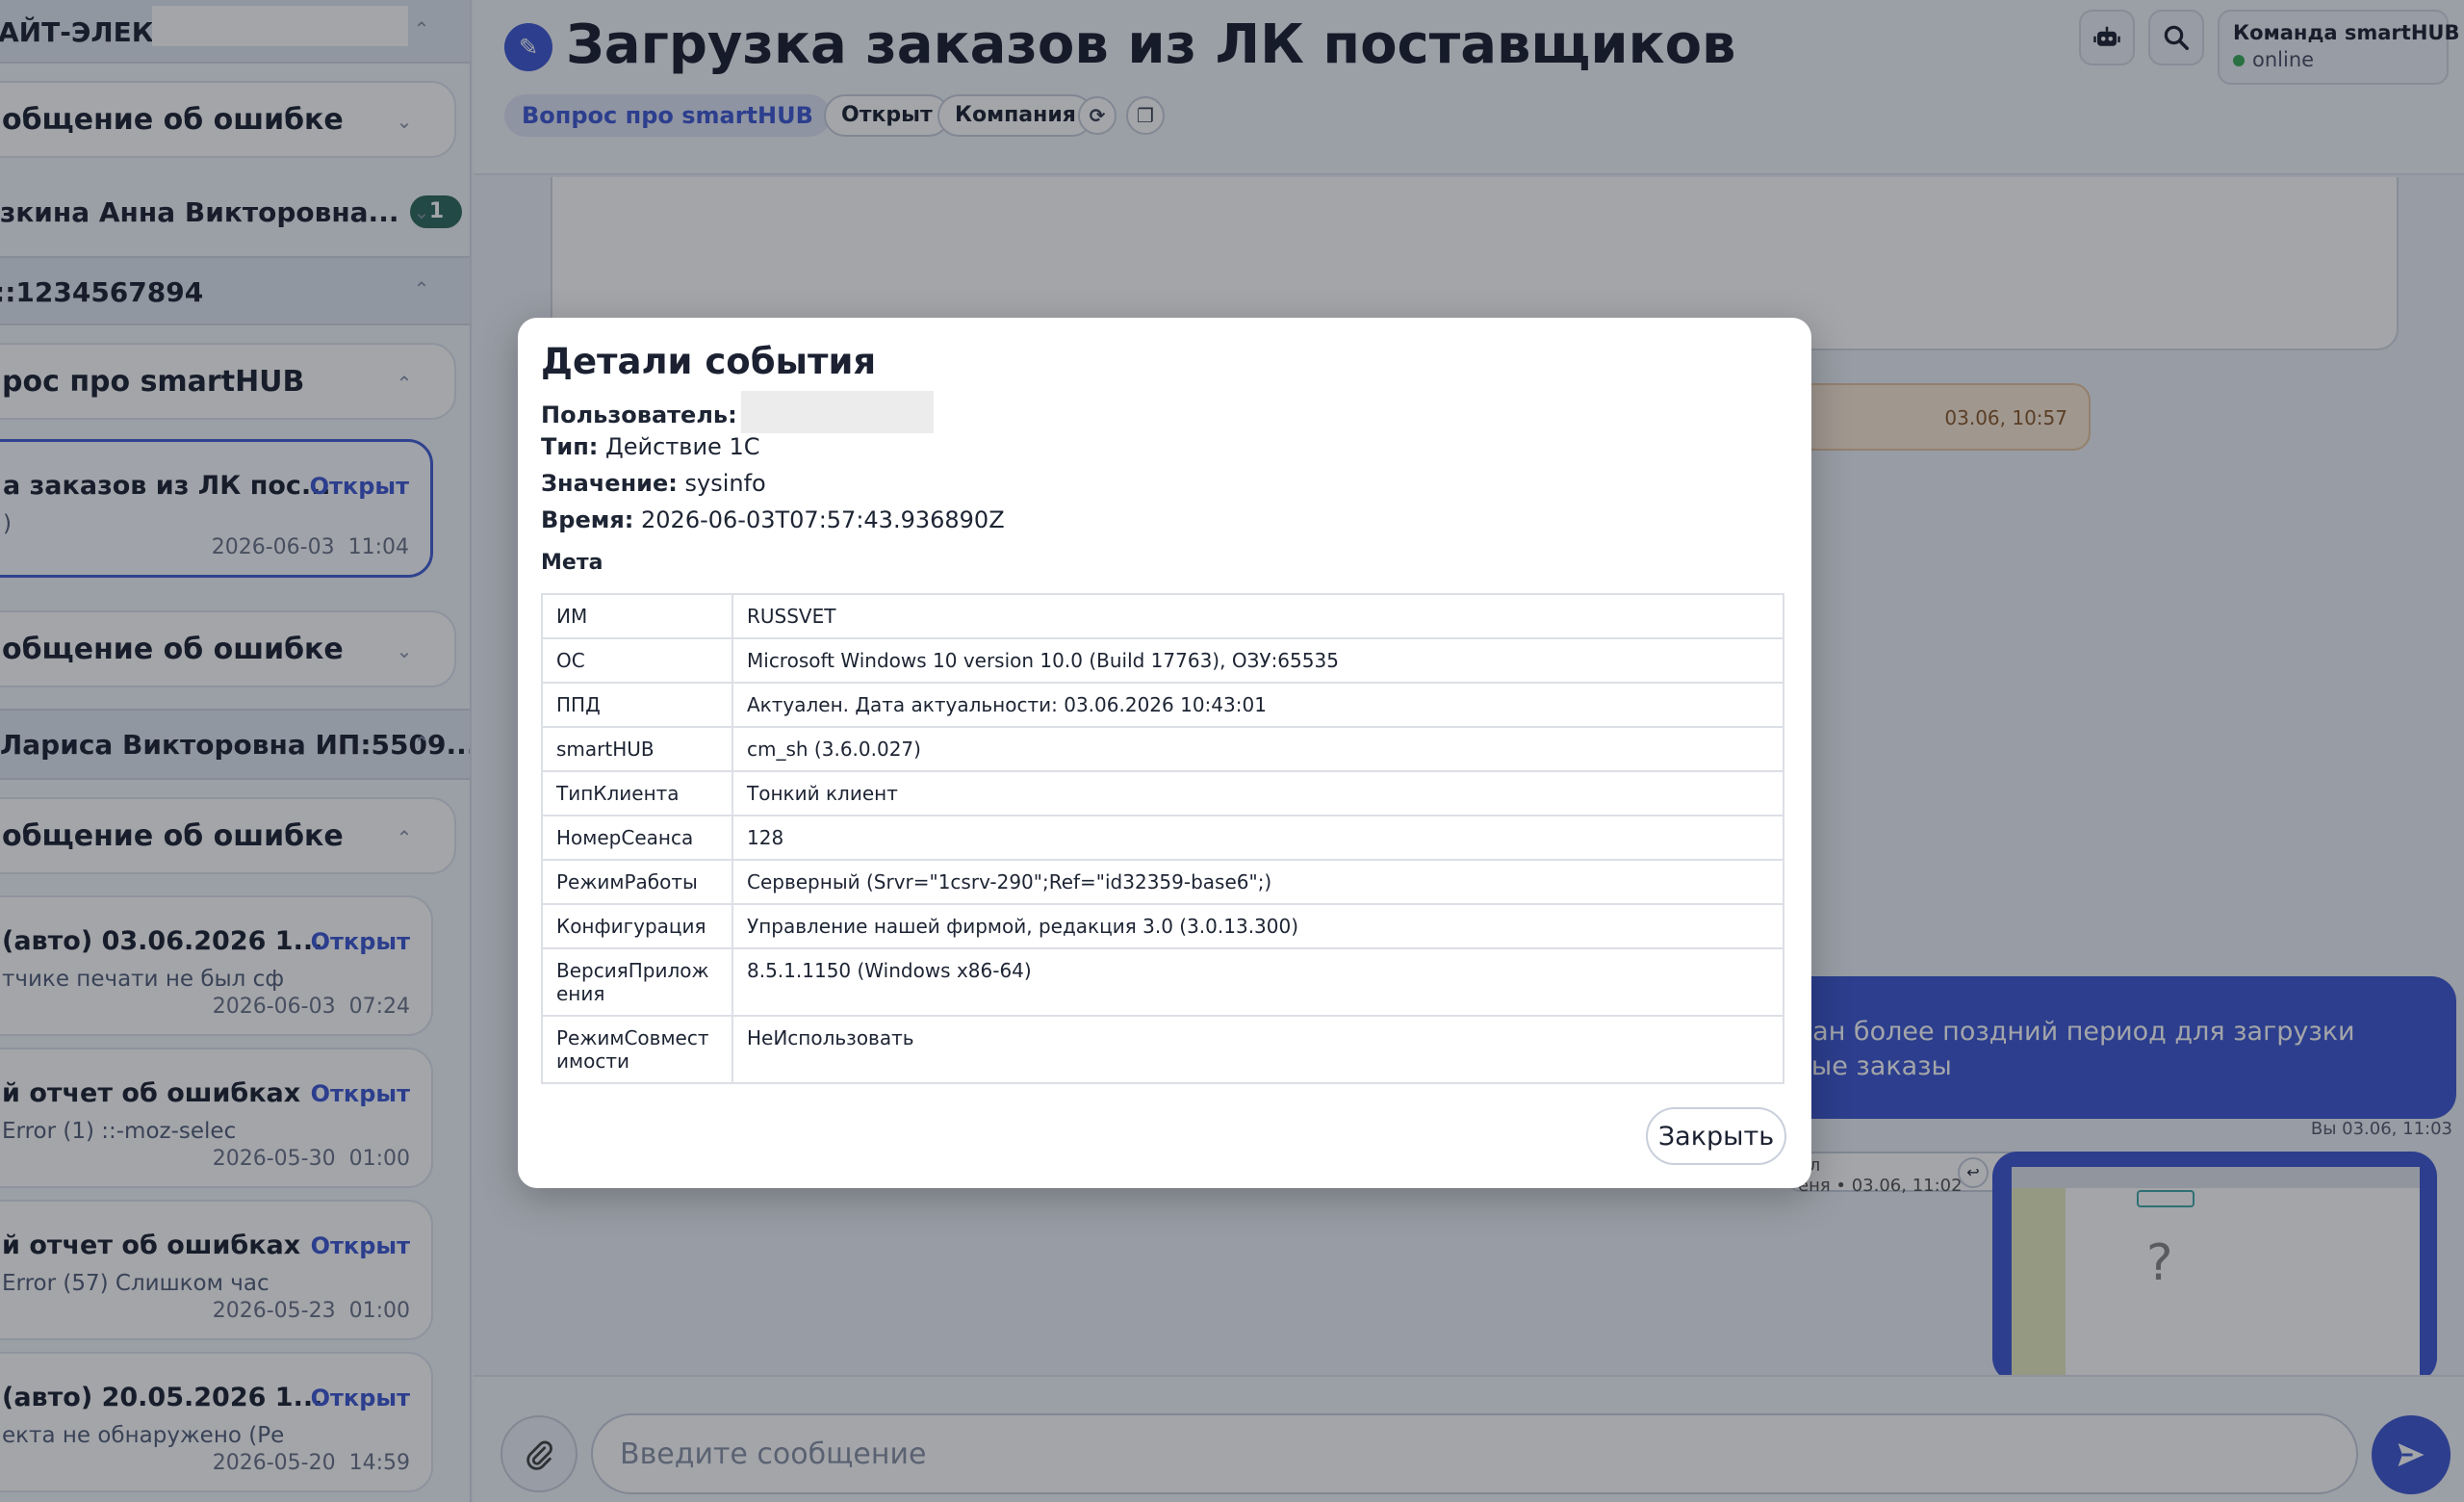 This screenshot has width=2464, height=1502. Describe the element at coordinates (637, 838) in the screenshot. I see `meta-key: НомерСеанса` at that location.